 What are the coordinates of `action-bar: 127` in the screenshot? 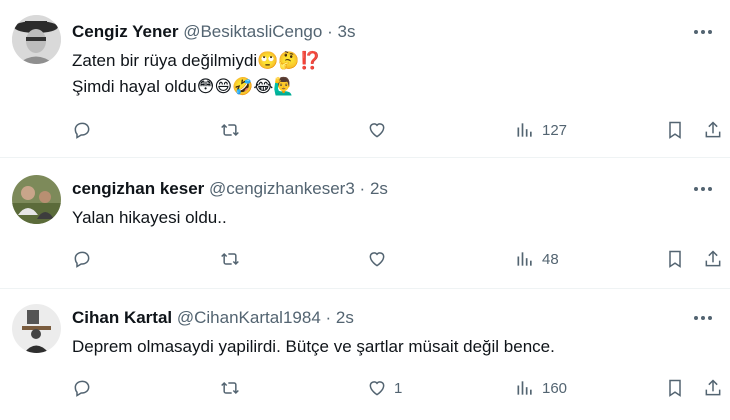 It's located at (397, 130).